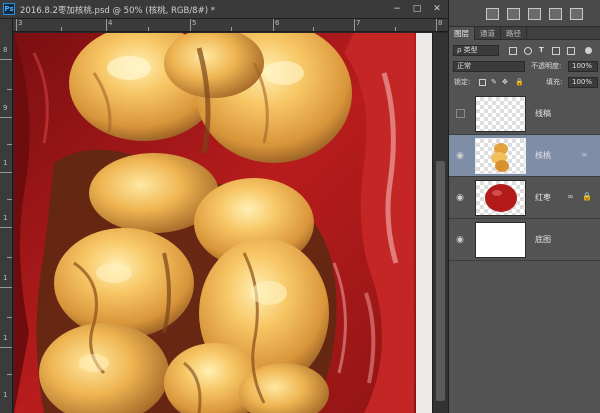 This screenshot has width=600, height=413. Describe the element at coordinates (514, 33) in the screenshot. I see `tab-paths: 路径` at that location.